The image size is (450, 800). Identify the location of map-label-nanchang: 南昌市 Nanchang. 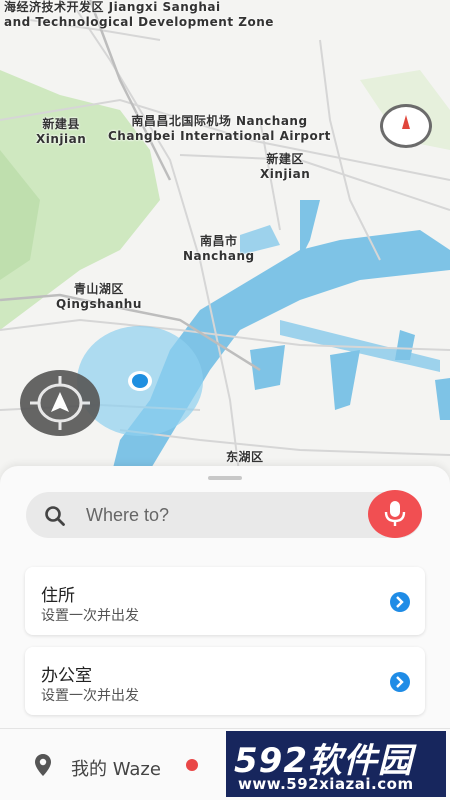
(219, 248).